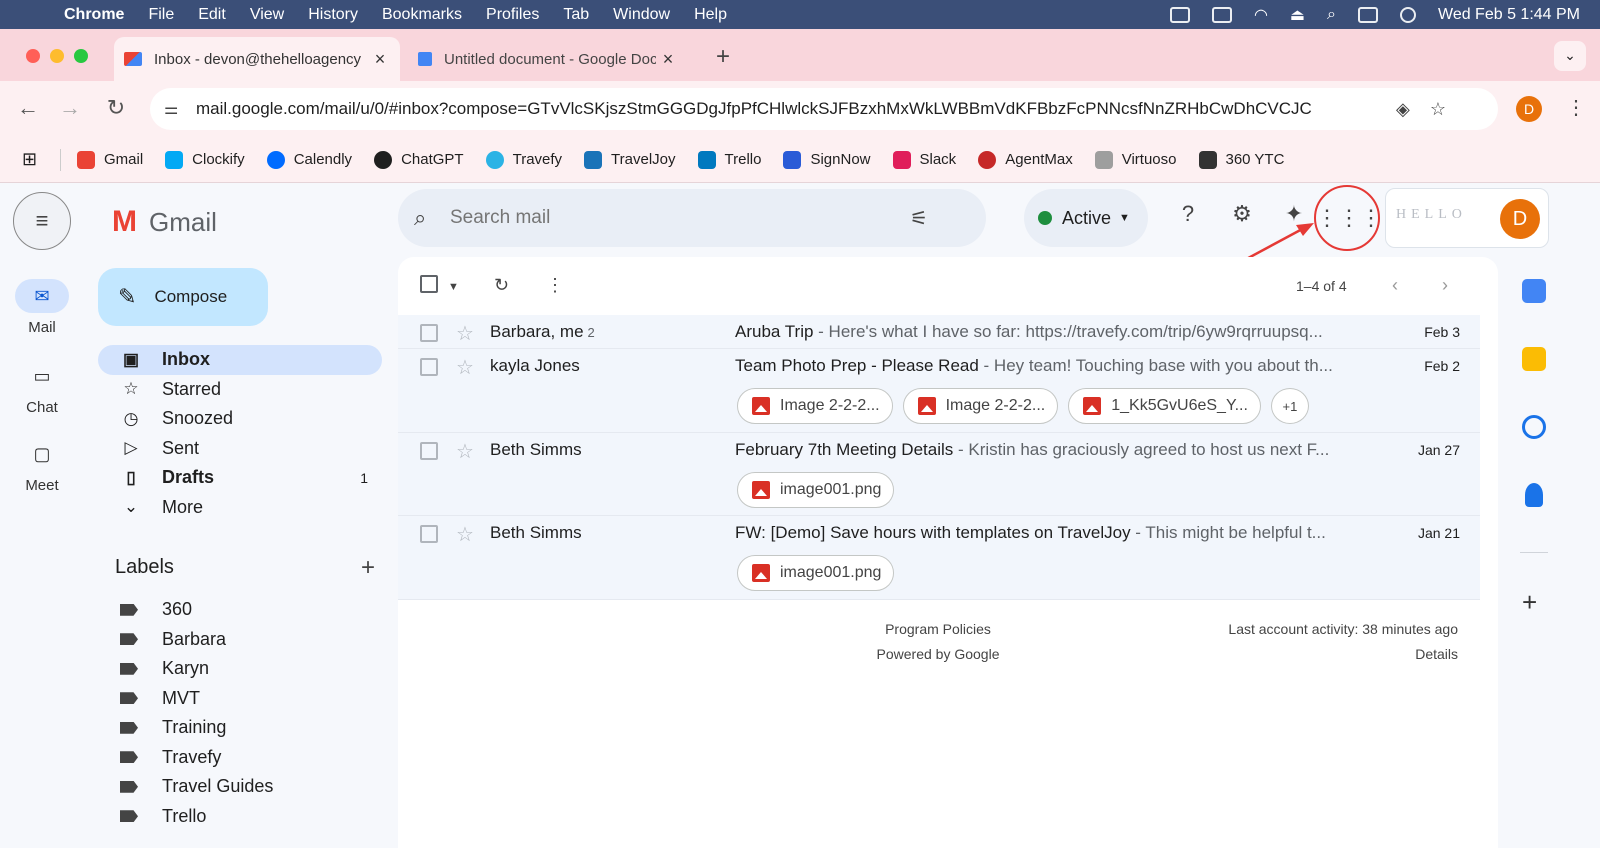 This screenshot has width=1600, height=848. I want to click on label-item: 360, so click(240, 610).